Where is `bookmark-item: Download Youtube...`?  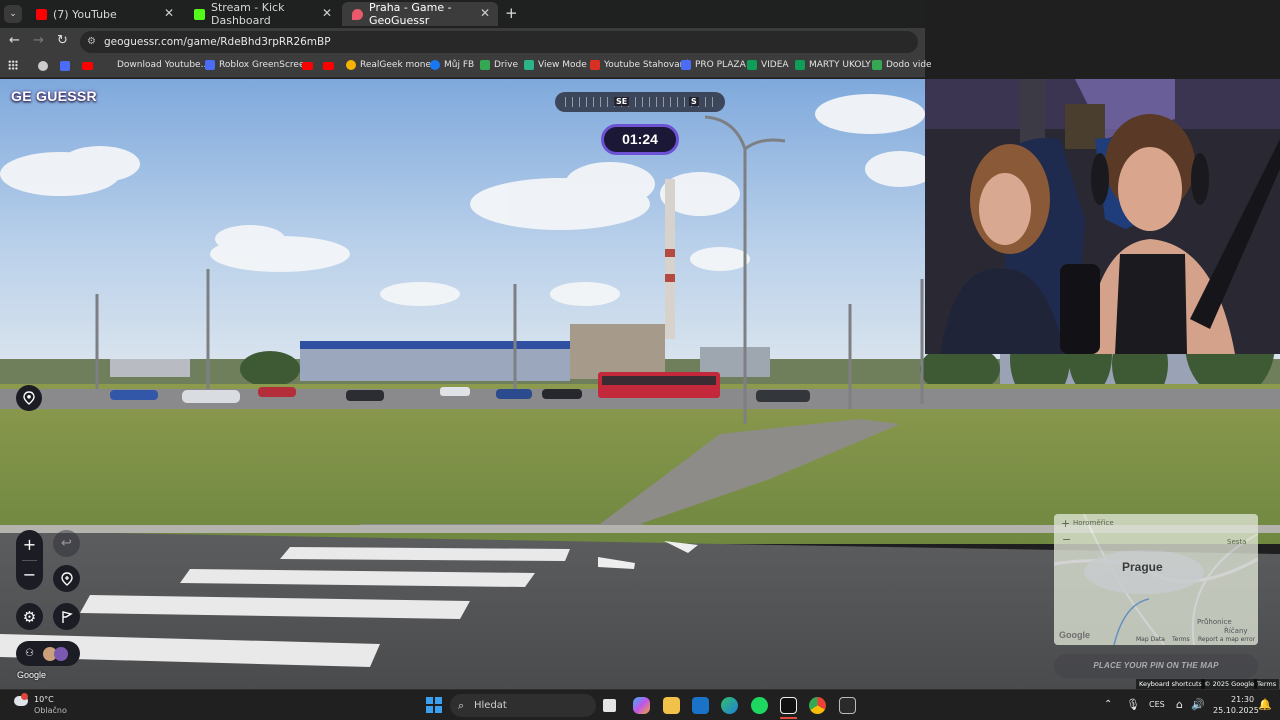
bookmark-item: Download Youtube... is located at coordinates (163, 65).